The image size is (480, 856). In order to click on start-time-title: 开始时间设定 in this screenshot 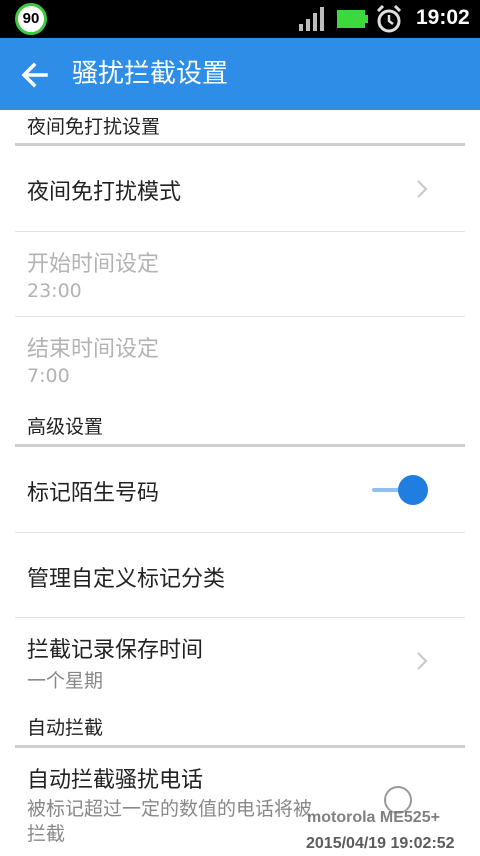, I will do `click(93, 264)`.